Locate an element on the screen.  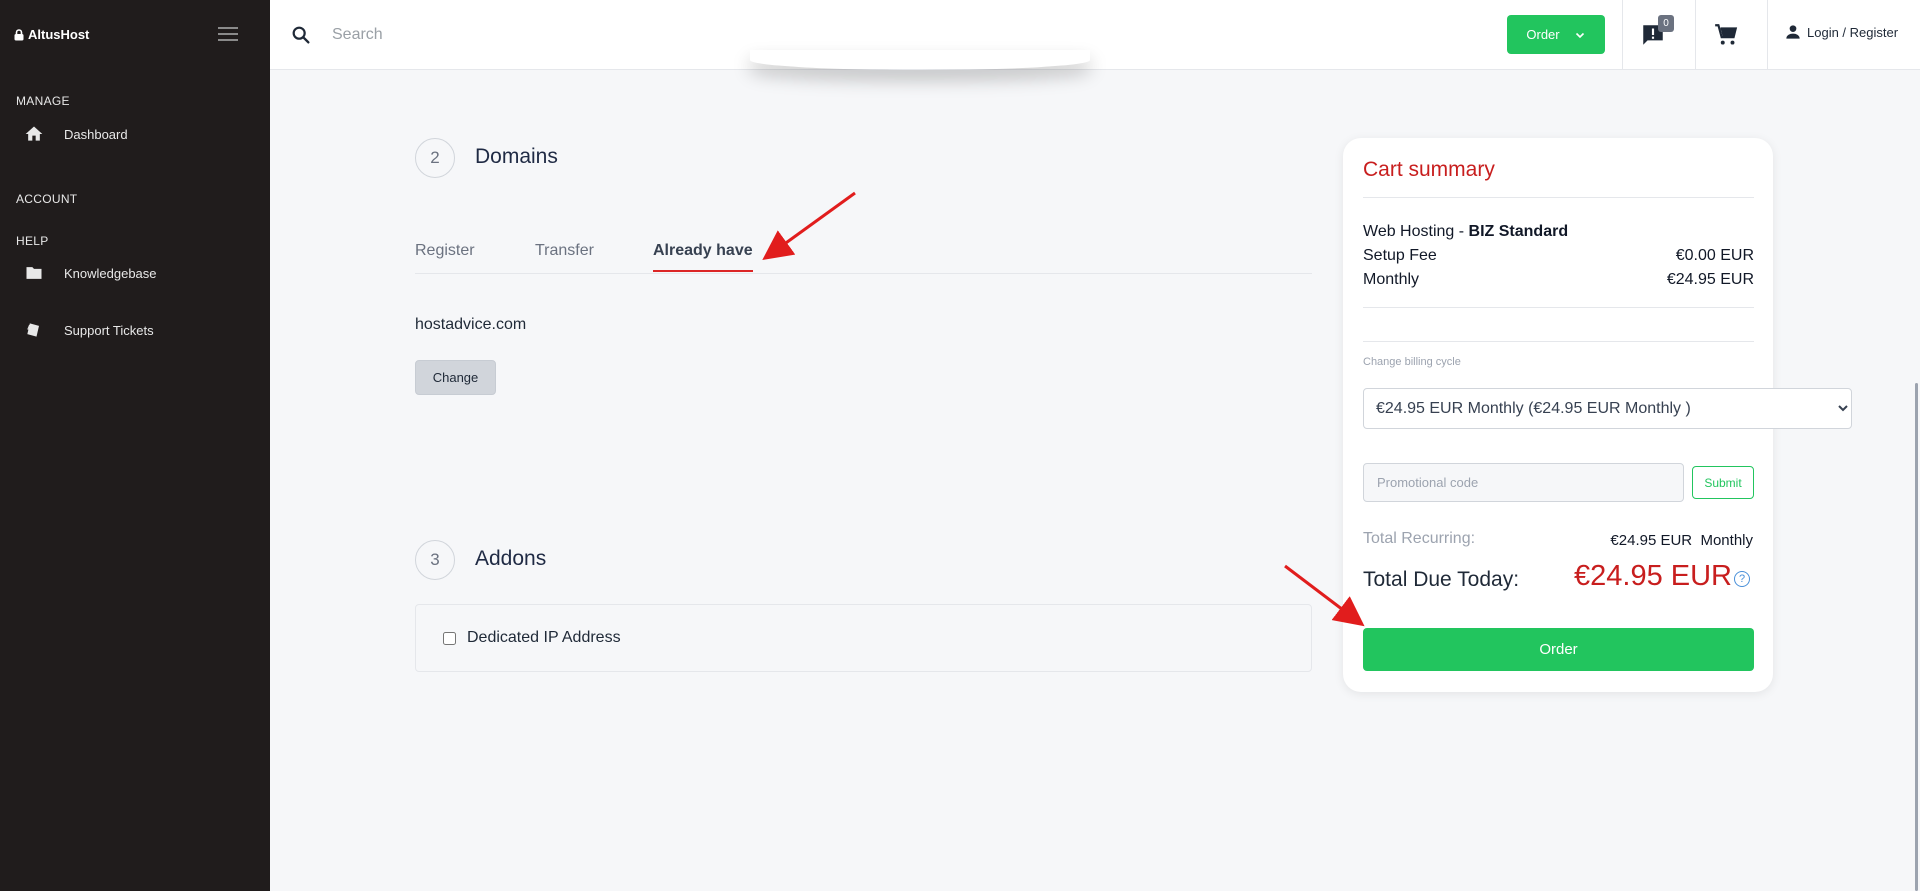
total-recurring-value: €24.95 EUR Monthly is located at coordinates (1681, 540).